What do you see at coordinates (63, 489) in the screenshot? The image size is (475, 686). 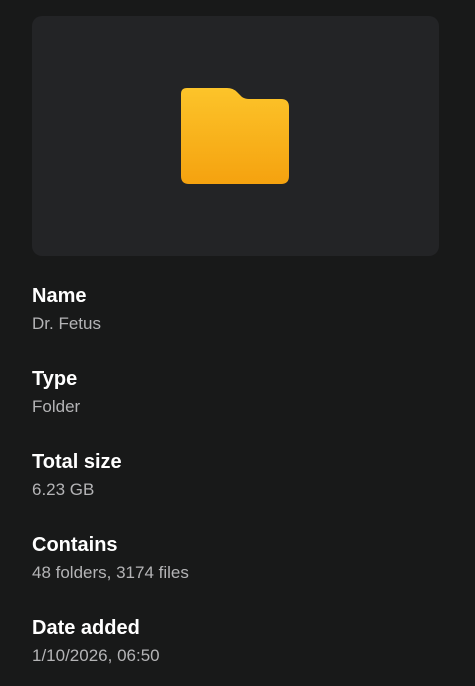 I see `property-value: 6.23 GB` at bounding box center [63, 489].